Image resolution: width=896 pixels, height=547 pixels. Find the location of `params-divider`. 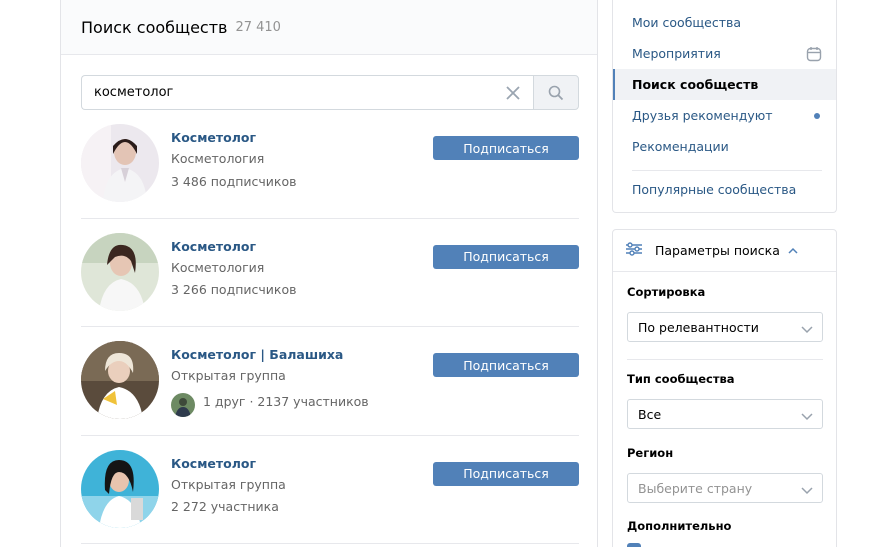

params-divider is located at coordinates (725, 359).